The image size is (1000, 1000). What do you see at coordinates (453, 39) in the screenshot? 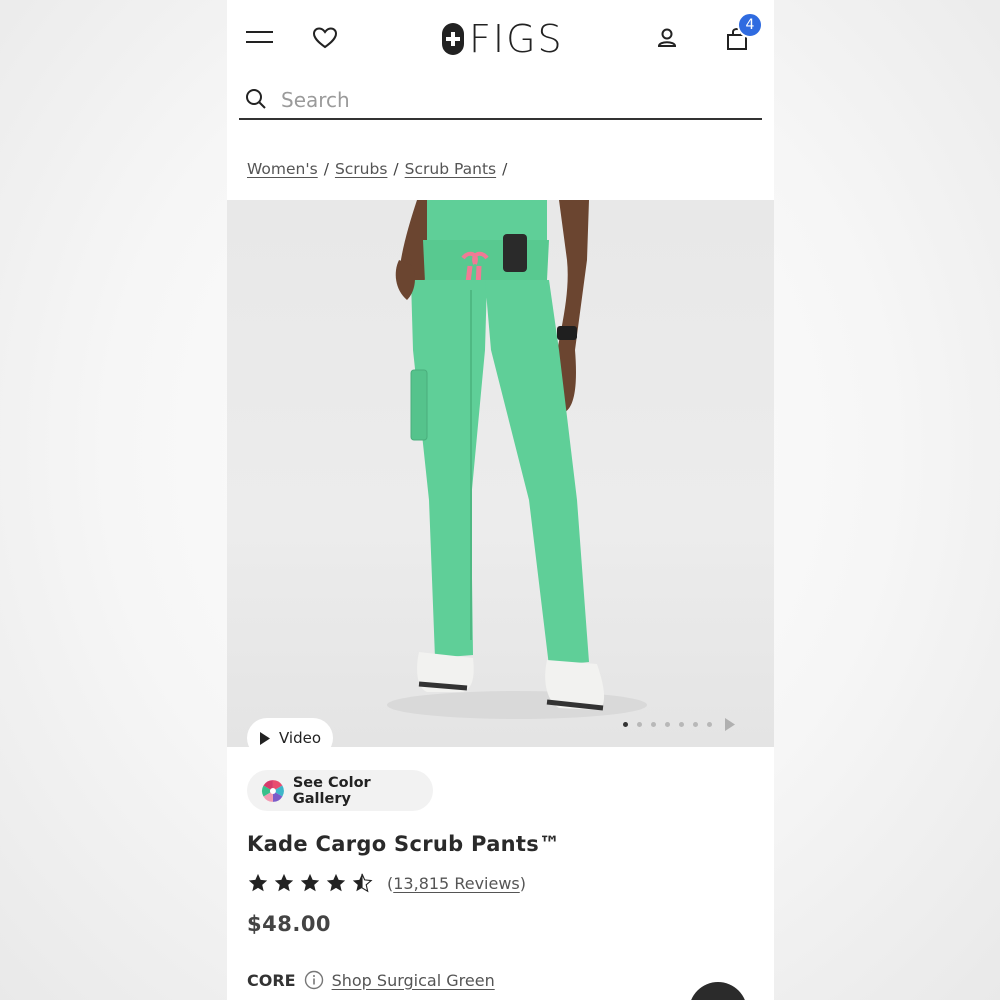
I see `figs-plus-logo-icon` at bounding box center [453, 39].